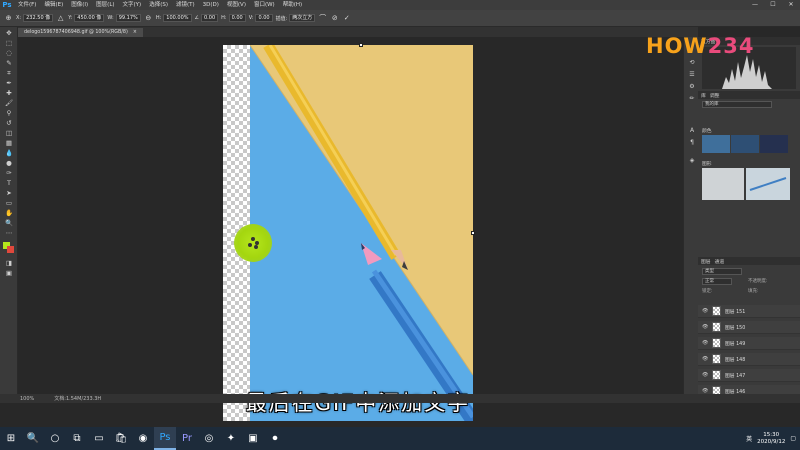 Image resolution: width=800 pixels, height=450 pixels. What do you see at coordinates (53, 5) in the screenshot?
I see `menu-edit: 编辑(E)` at bounding box center [53, 5].